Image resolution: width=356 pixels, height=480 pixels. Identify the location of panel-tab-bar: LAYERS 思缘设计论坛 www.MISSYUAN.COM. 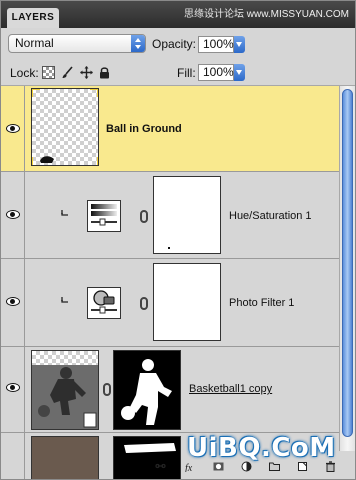
(178, 14).